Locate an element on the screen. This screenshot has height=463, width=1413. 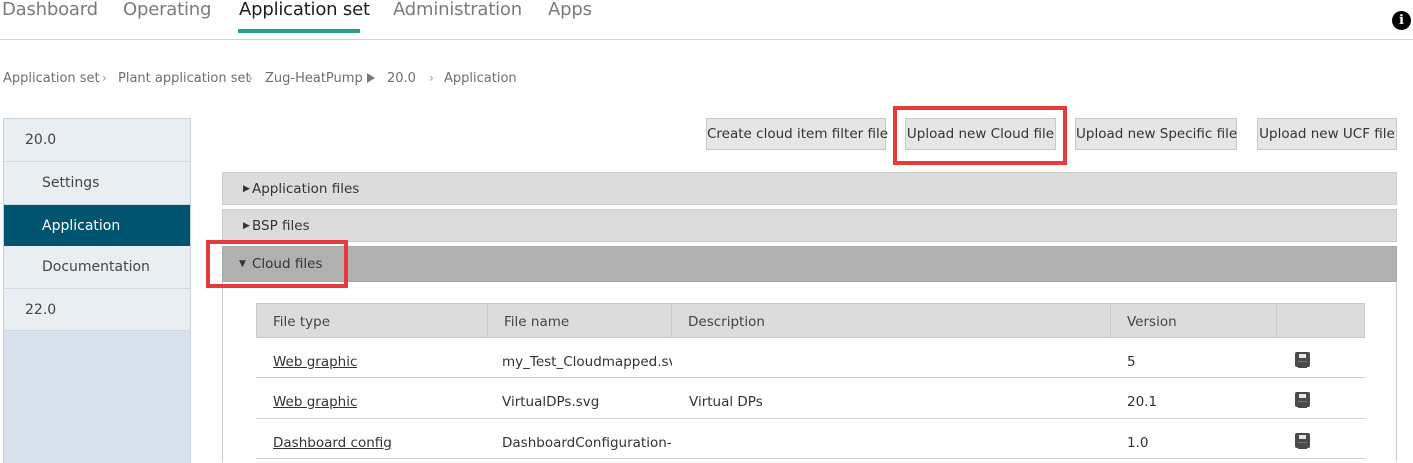
breadcrumb-item: Plant application set is located at coordinates (184, 78).